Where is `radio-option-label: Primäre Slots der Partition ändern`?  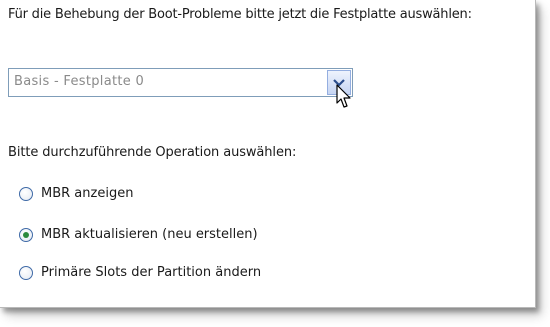
radio-option-label: Primäre Slots der Partition ändern is located at coordinates (151, 272).